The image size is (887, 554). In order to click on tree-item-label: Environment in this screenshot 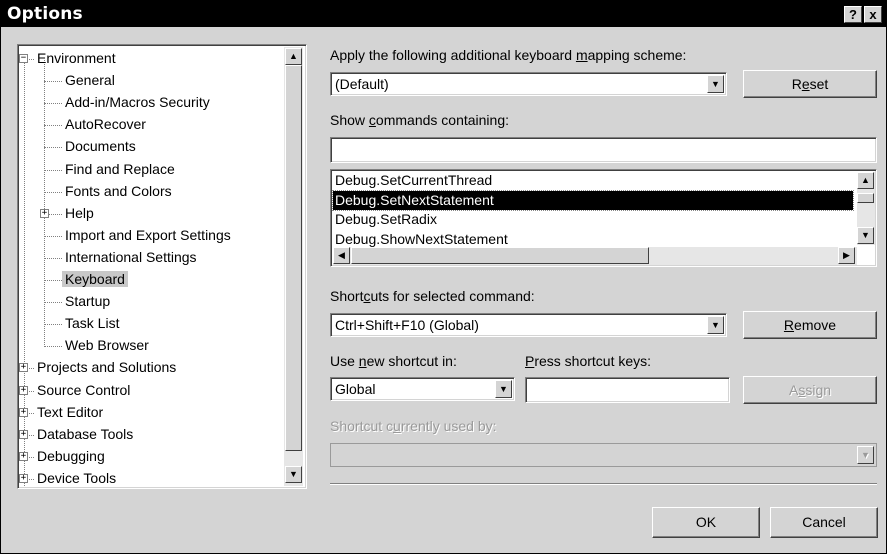, I will do `click(76, 58)`.